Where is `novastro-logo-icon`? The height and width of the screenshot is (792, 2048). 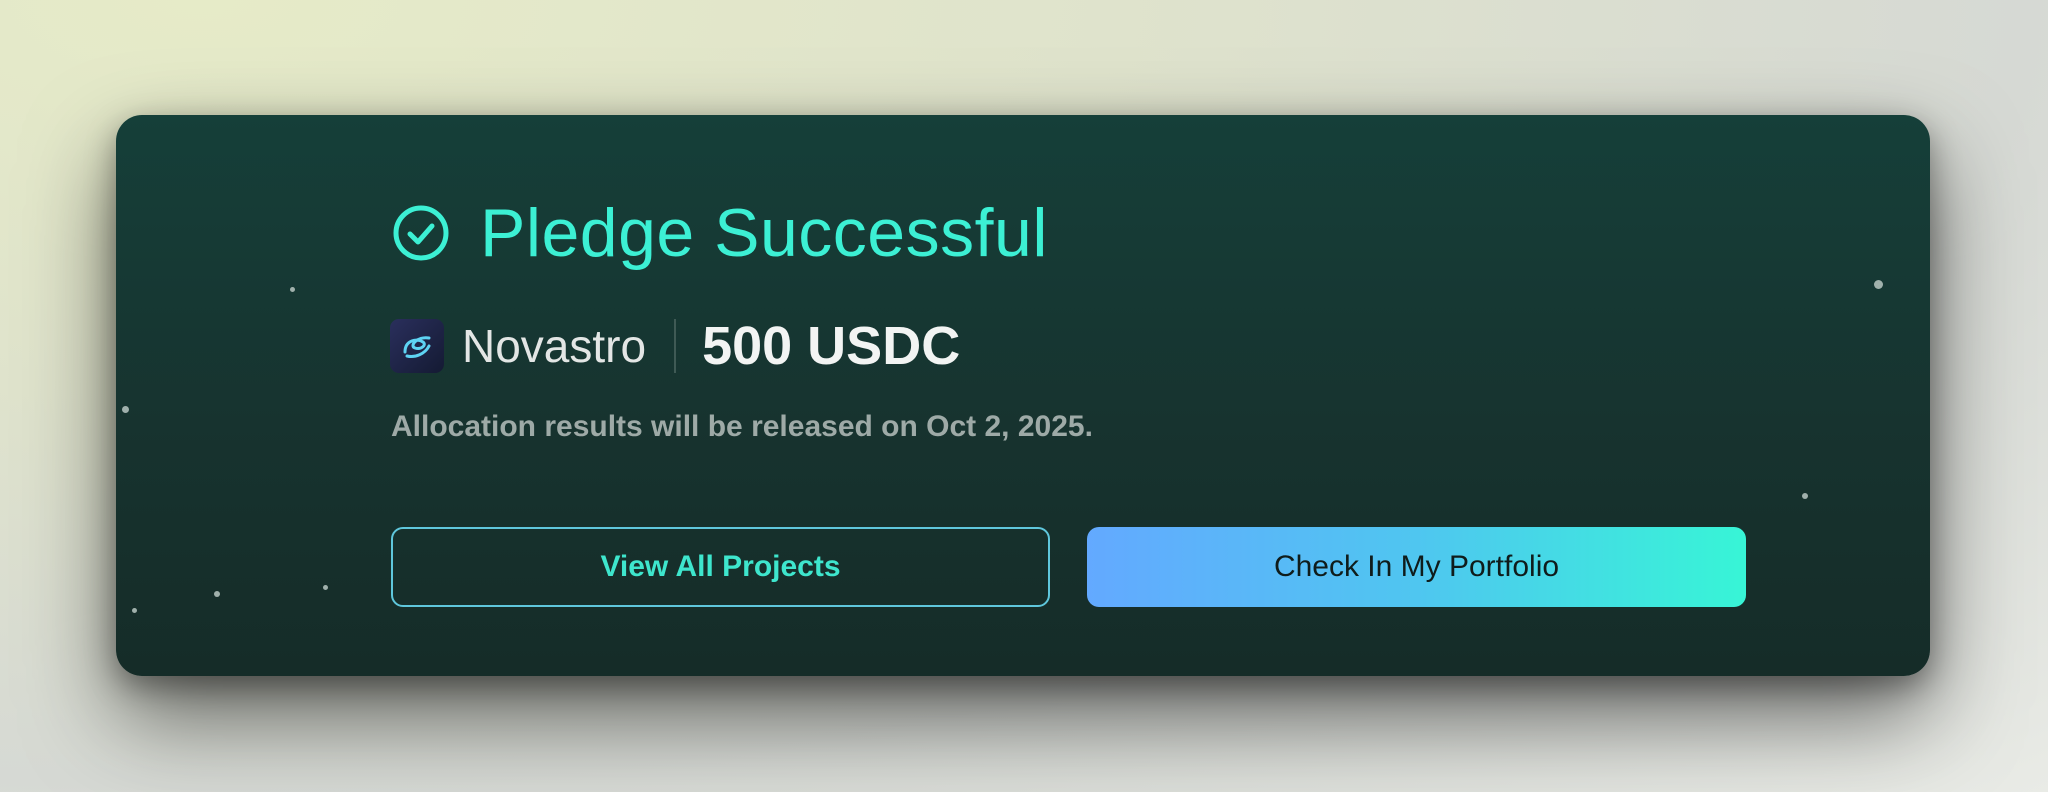 novastro-logo-icon is located at coordinates (417, 346).